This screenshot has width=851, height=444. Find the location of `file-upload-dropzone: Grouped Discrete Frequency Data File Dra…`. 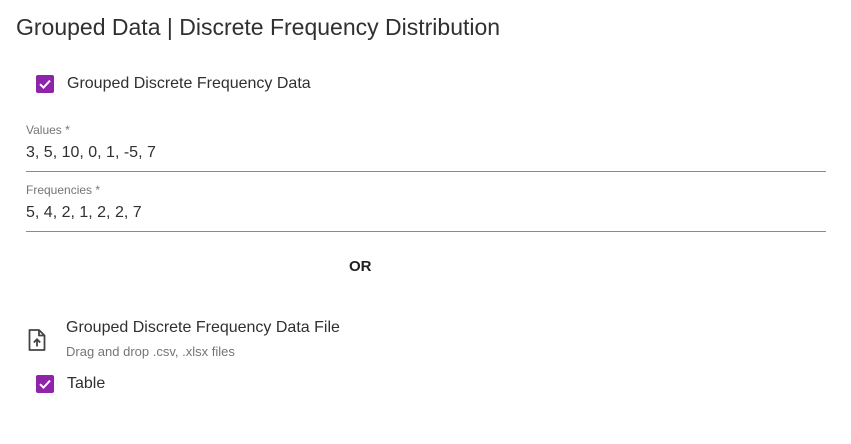

file-upload-dropzone: Grouped Discrete Frequency Data File Dra… is located at coordinates (236, 340).